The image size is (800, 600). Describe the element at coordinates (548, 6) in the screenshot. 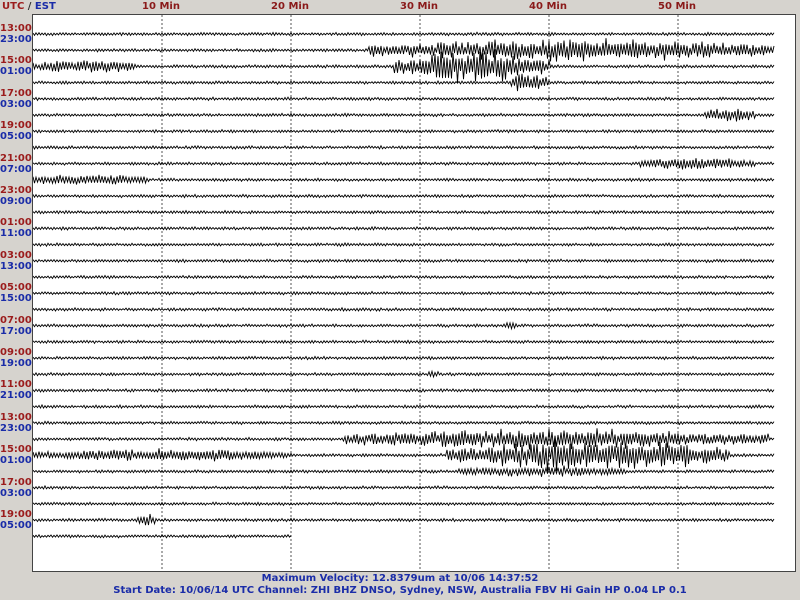

I see `x-tick-label: 40 Min` at that location.